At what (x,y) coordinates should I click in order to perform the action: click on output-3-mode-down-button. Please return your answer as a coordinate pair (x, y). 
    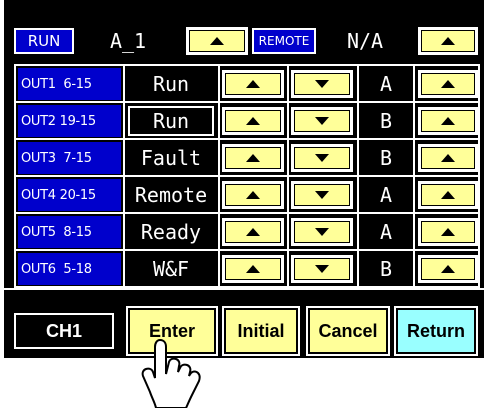
    Looking at the image, I should click on (322, 158).